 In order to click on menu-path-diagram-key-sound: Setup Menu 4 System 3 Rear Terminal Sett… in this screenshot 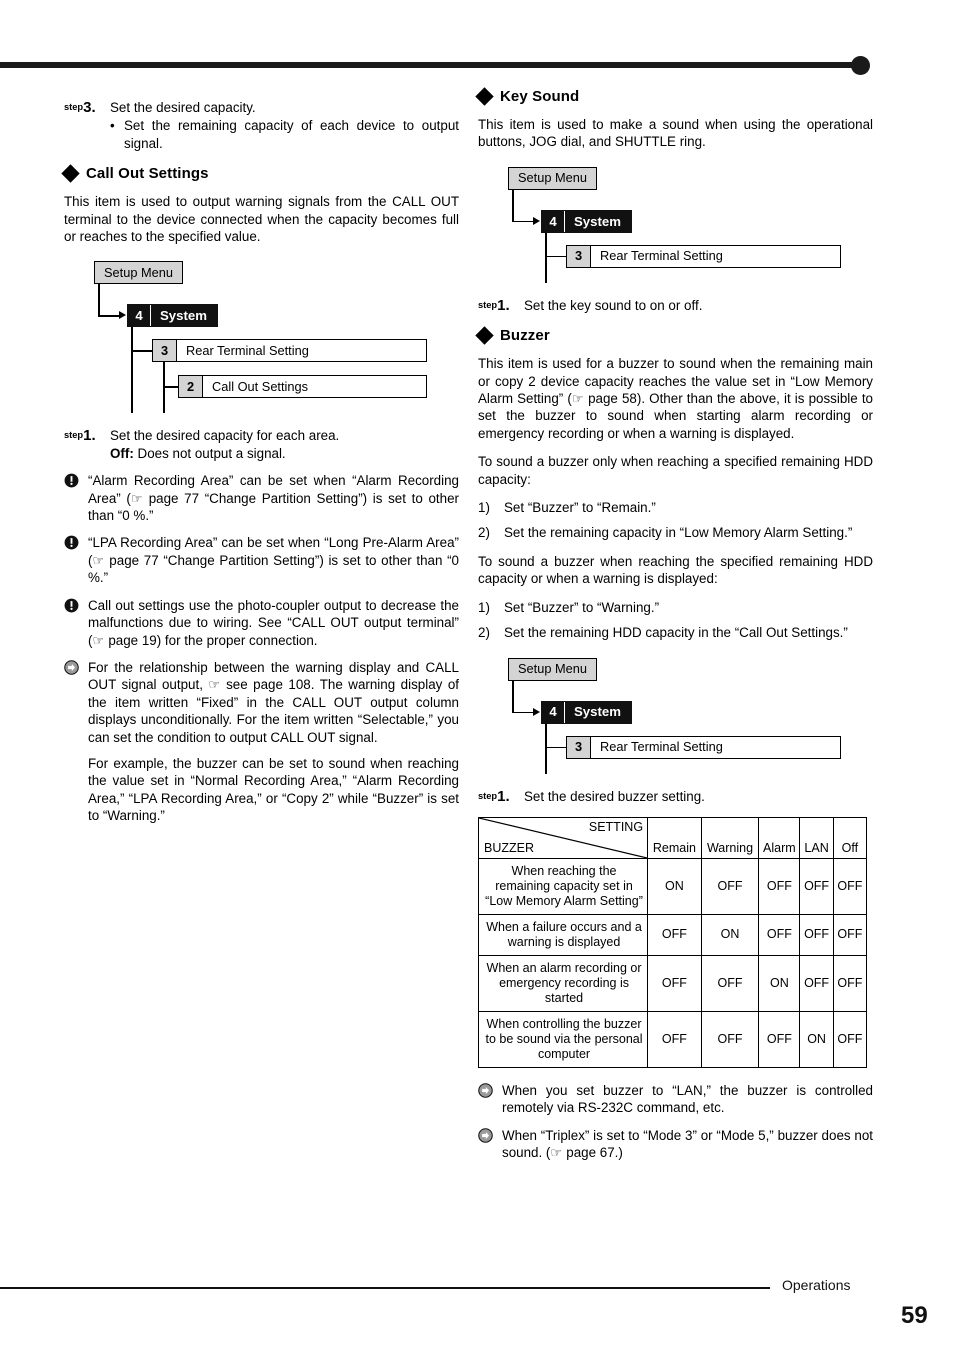, I will do `click(675, 224)`.